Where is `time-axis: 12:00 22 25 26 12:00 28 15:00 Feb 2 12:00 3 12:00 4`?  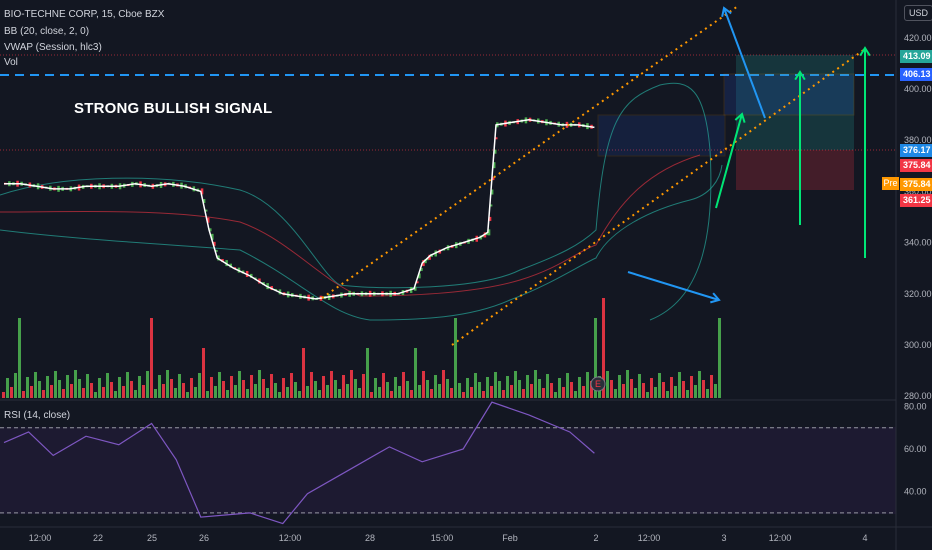 time-axis: 12:00 22 25 26 12:00 28 15:00 Feb 2 12:00 3 12:00 4 is located at coordinates (448, 538).